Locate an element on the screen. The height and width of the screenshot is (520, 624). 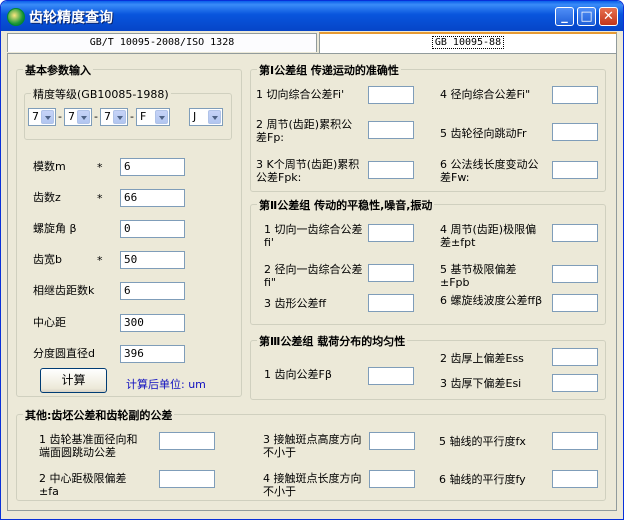
face-width-label: 齿宽b is located at coordinates (47, 259).